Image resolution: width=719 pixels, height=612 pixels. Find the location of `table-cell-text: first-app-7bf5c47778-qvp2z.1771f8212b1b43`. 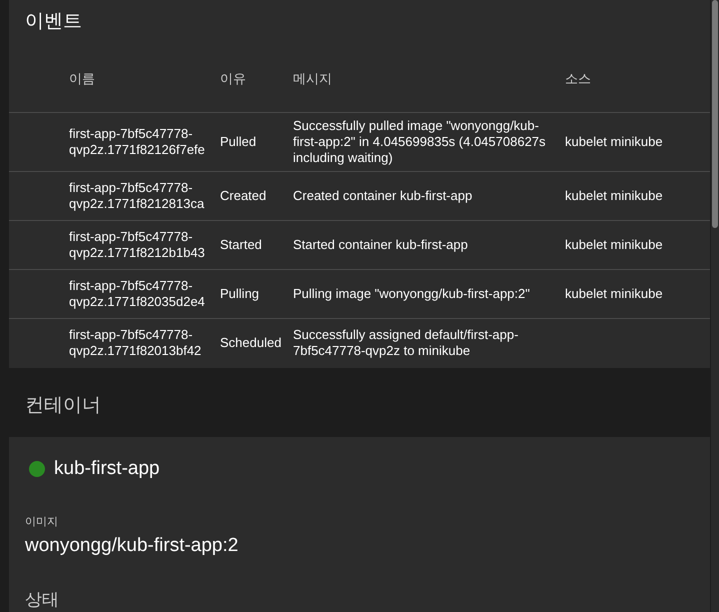

table-cell-text: first-app-7bf5c47778-qvp2z.1771f8212b1b43 is located at coordinates (137, 244).